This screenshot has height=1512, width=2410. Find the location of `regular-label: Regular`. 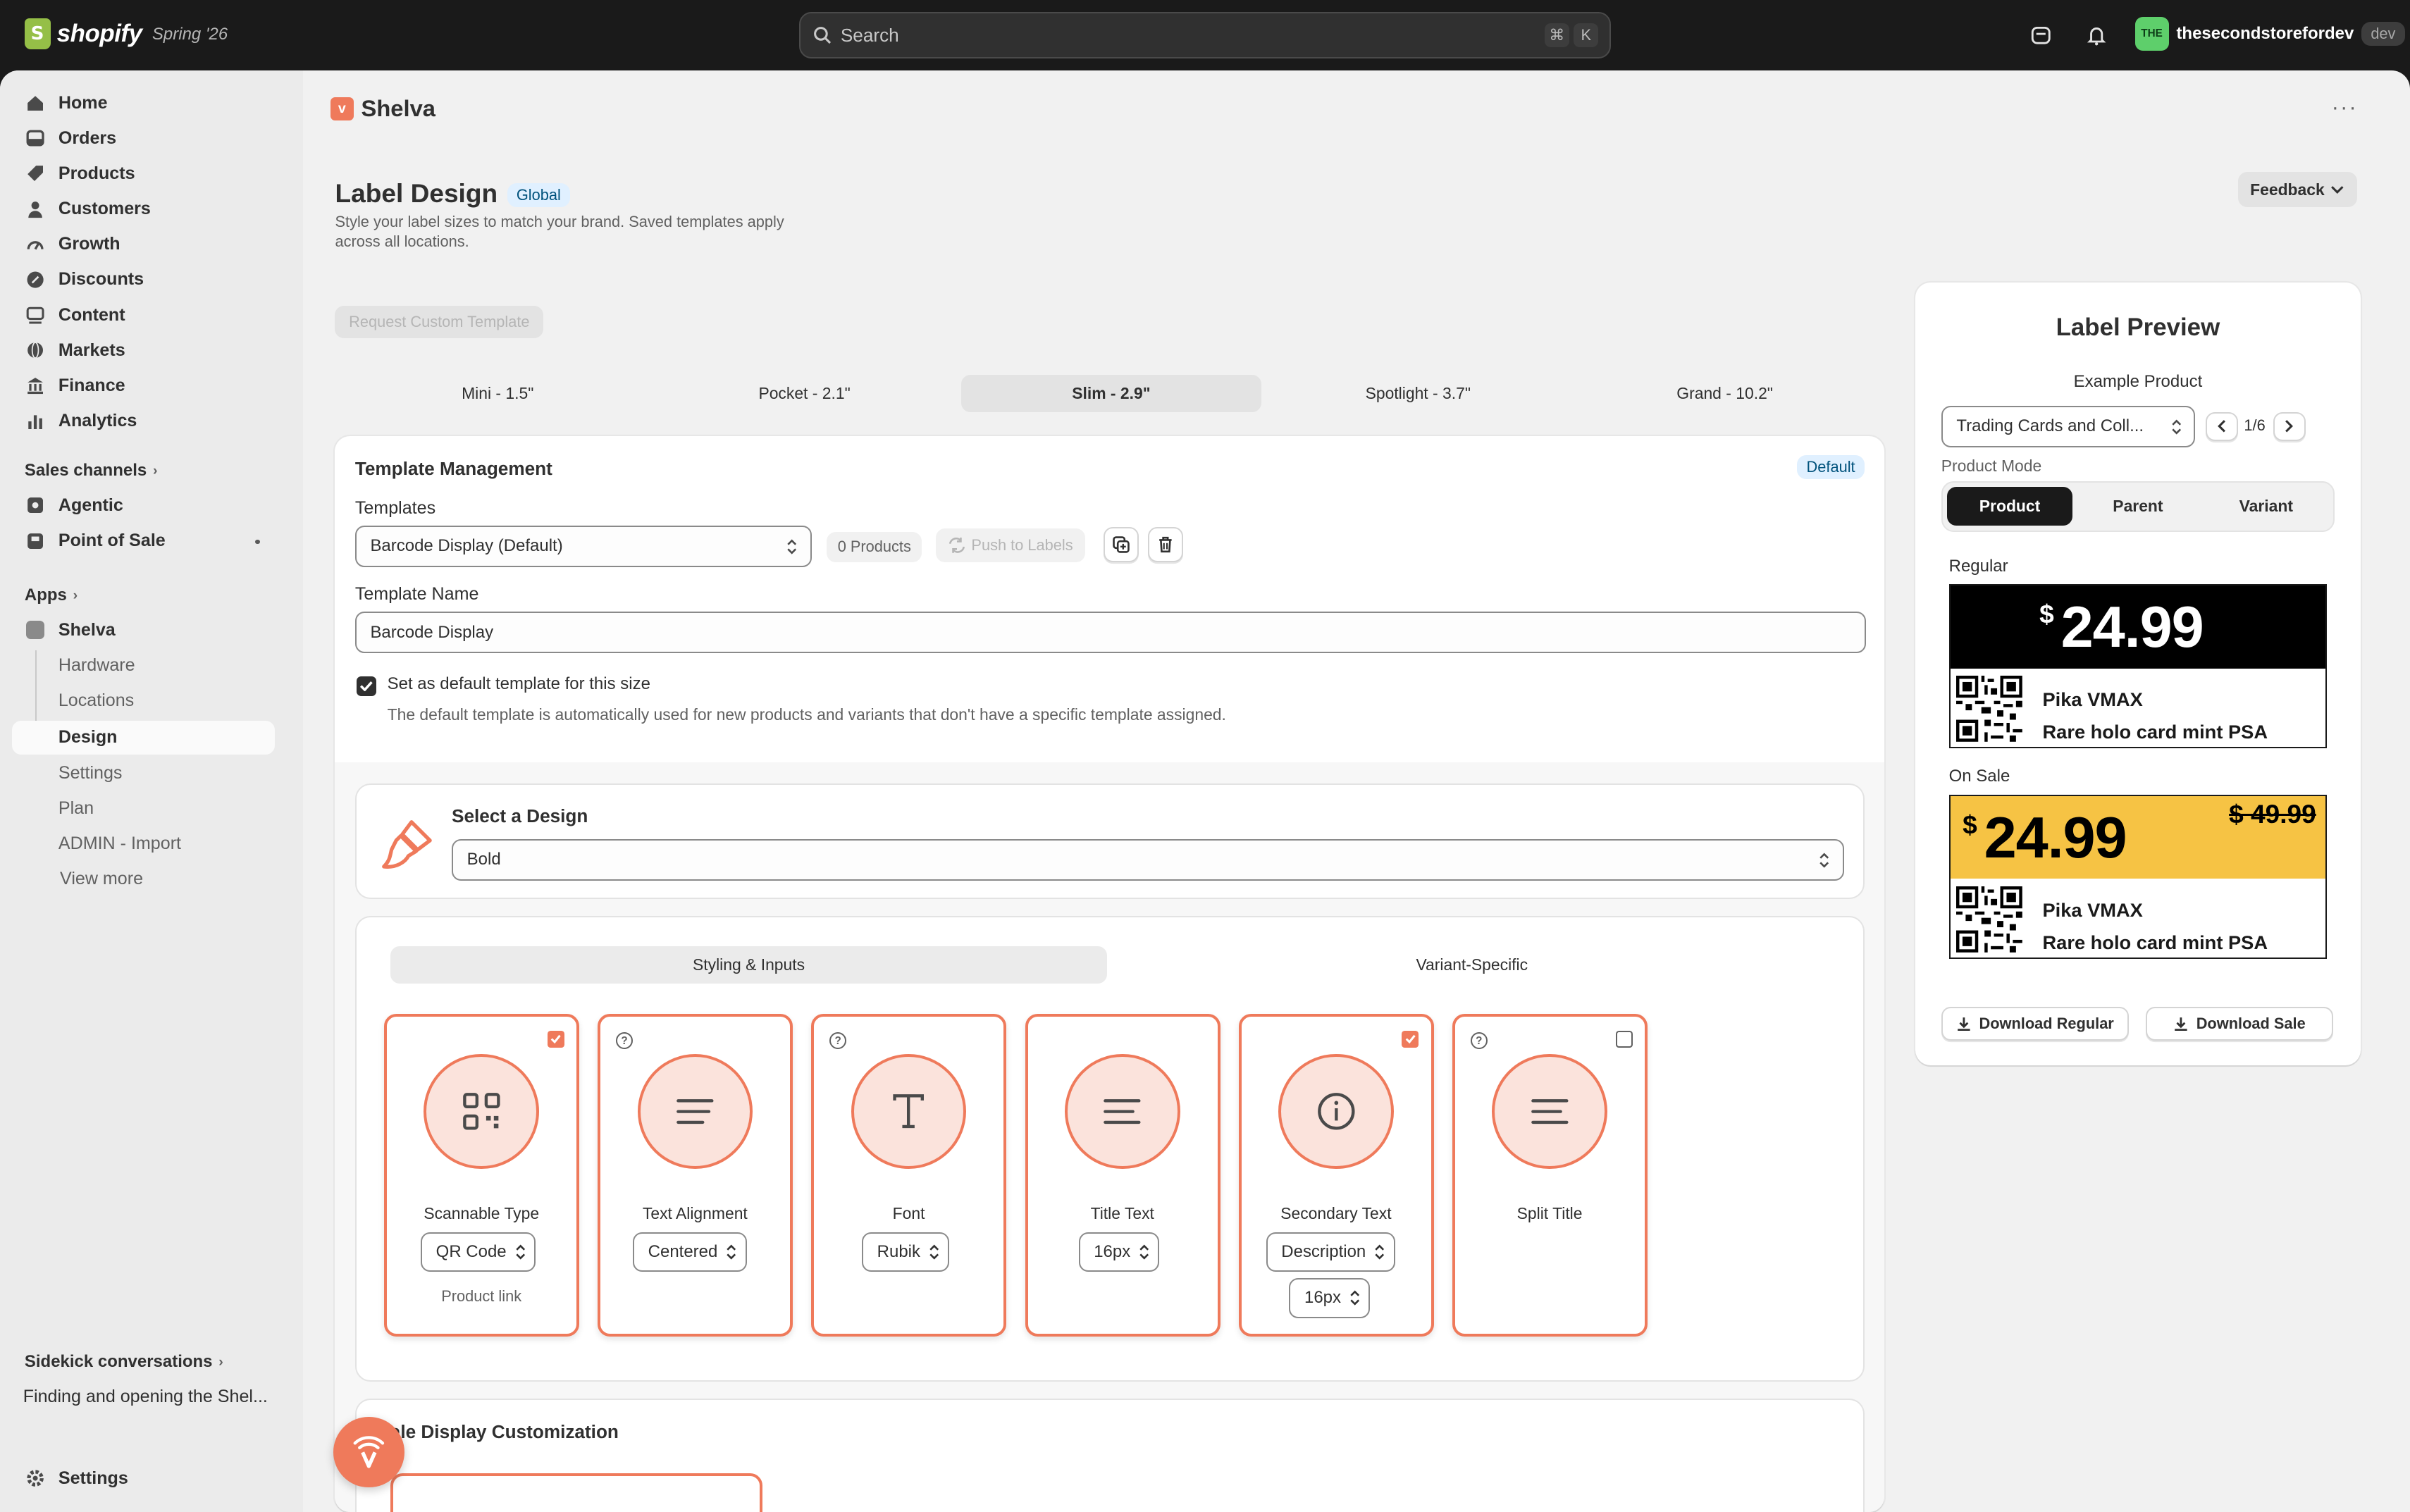

regular-label: Regular is located at coordinates (1978, 566).